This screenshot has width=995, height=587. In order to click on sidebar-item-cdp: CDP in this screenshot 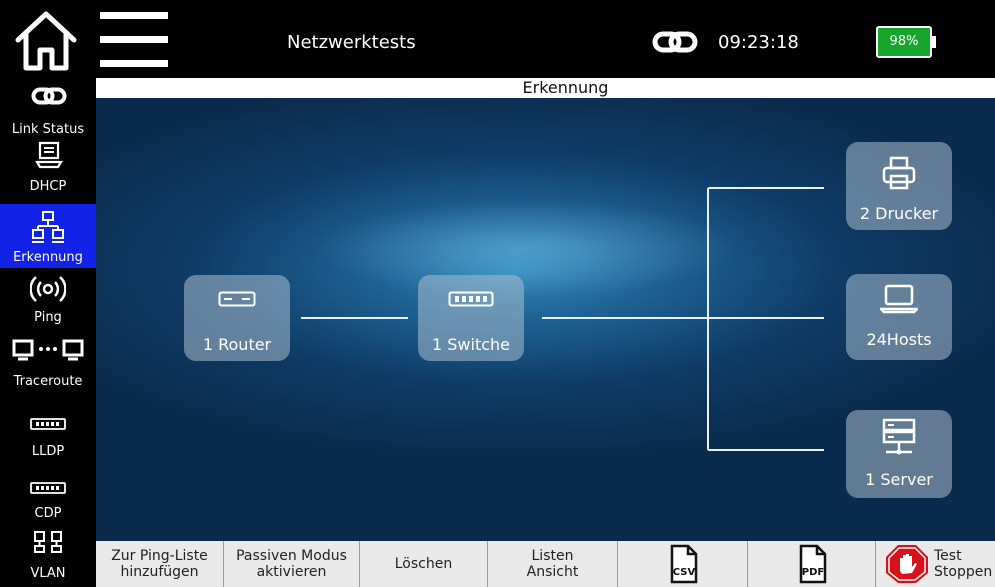, I will do `click(48, 502)`.